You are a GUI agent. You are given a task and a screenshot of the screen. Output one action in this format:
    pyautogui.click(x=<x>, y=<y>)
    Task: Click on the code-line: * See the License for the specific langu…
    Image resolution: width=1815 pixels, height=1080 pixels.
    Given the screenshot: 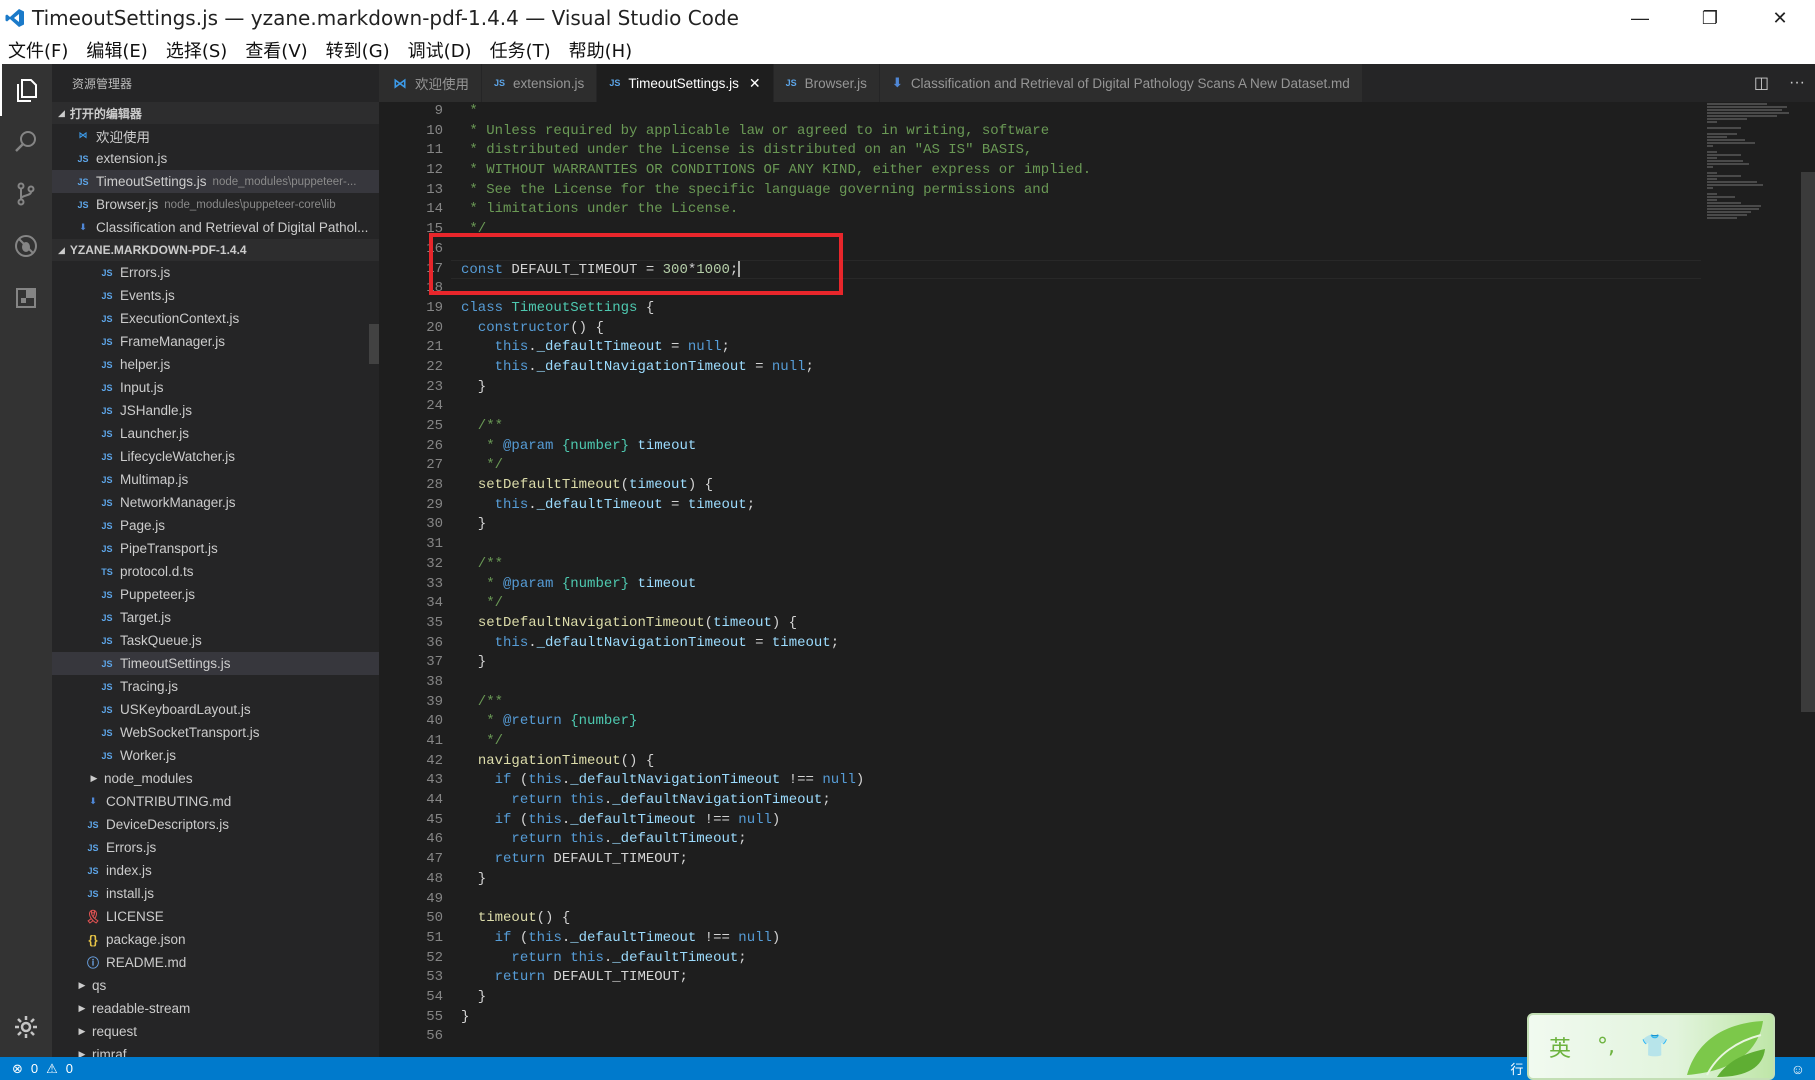 What is the action you would take?
    pyautogui.click(x=1076, y=191)
    